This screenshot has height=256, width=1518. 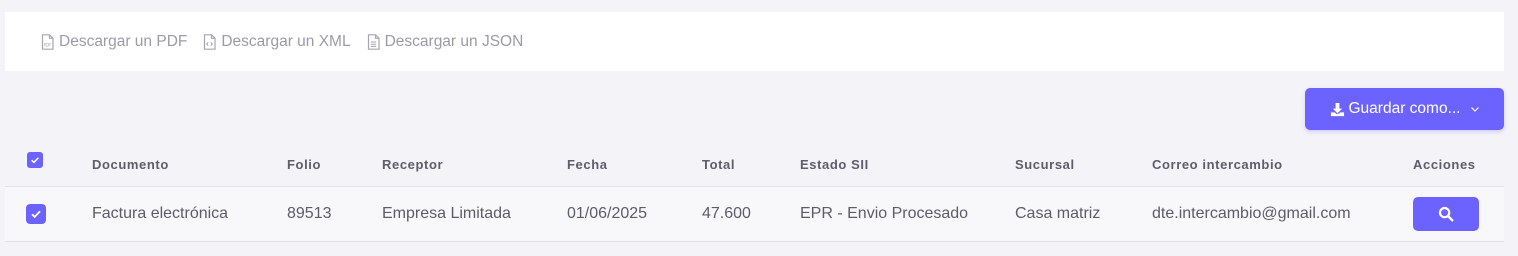 I want to click on file-pdf-icon: PDF, so click(x=47, y=41).